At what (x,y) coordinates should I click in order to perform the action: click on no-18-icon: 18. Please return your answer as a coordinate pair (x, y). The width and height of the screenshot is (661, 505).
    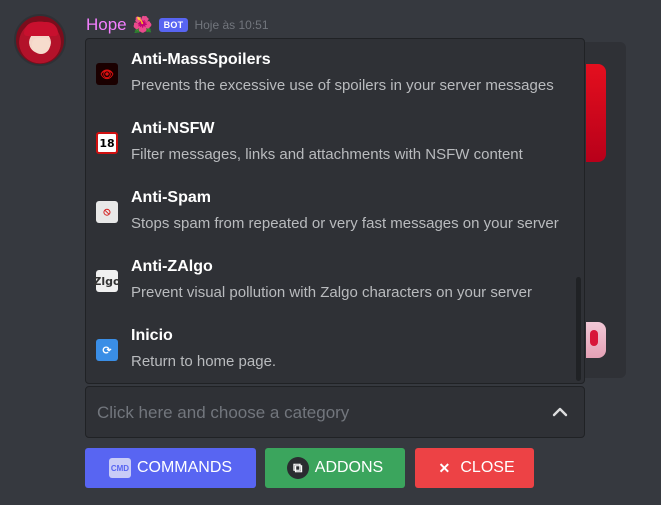
    Looking at the image, I should click on (107, 143).